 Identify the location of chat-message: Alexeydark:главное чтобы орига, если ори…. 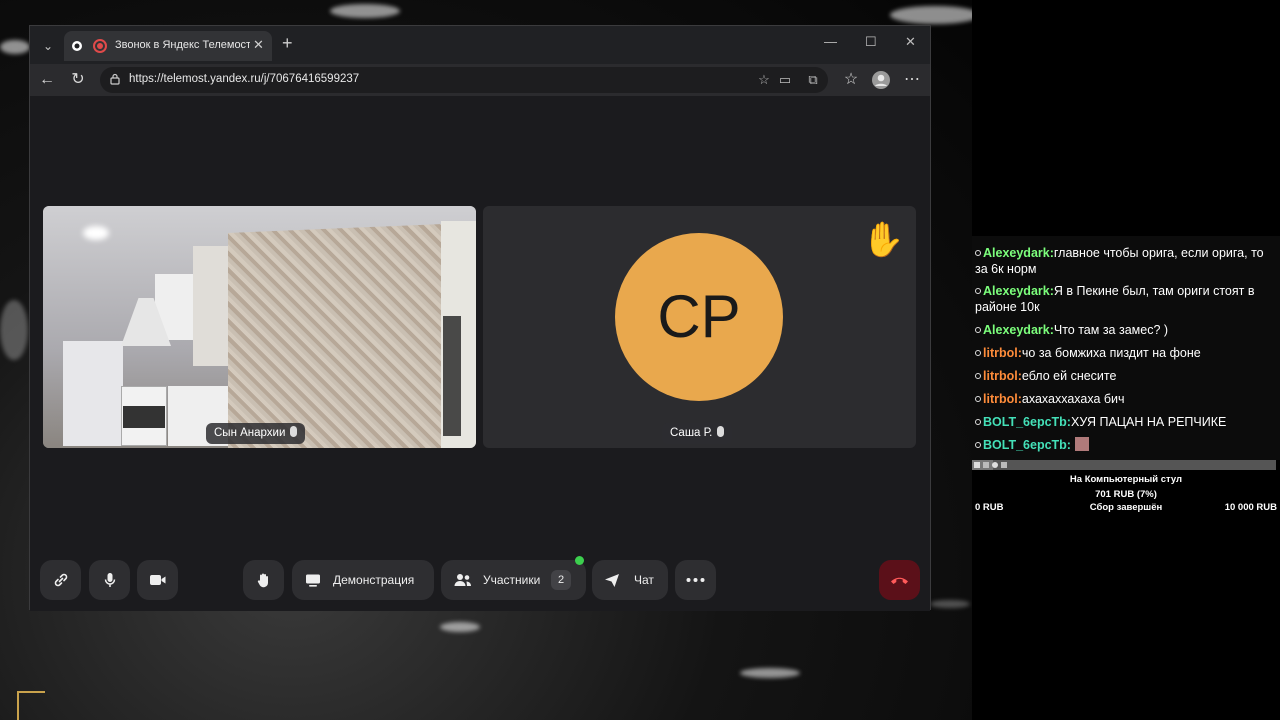
(1125, 261).